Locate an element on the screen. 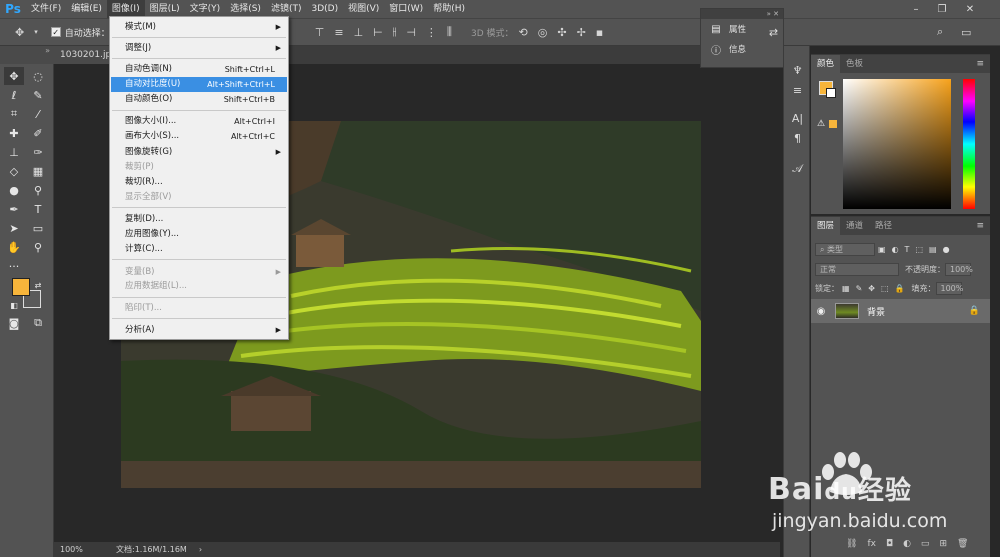  zoom-level: 100% is located at coordinates (72, 549).